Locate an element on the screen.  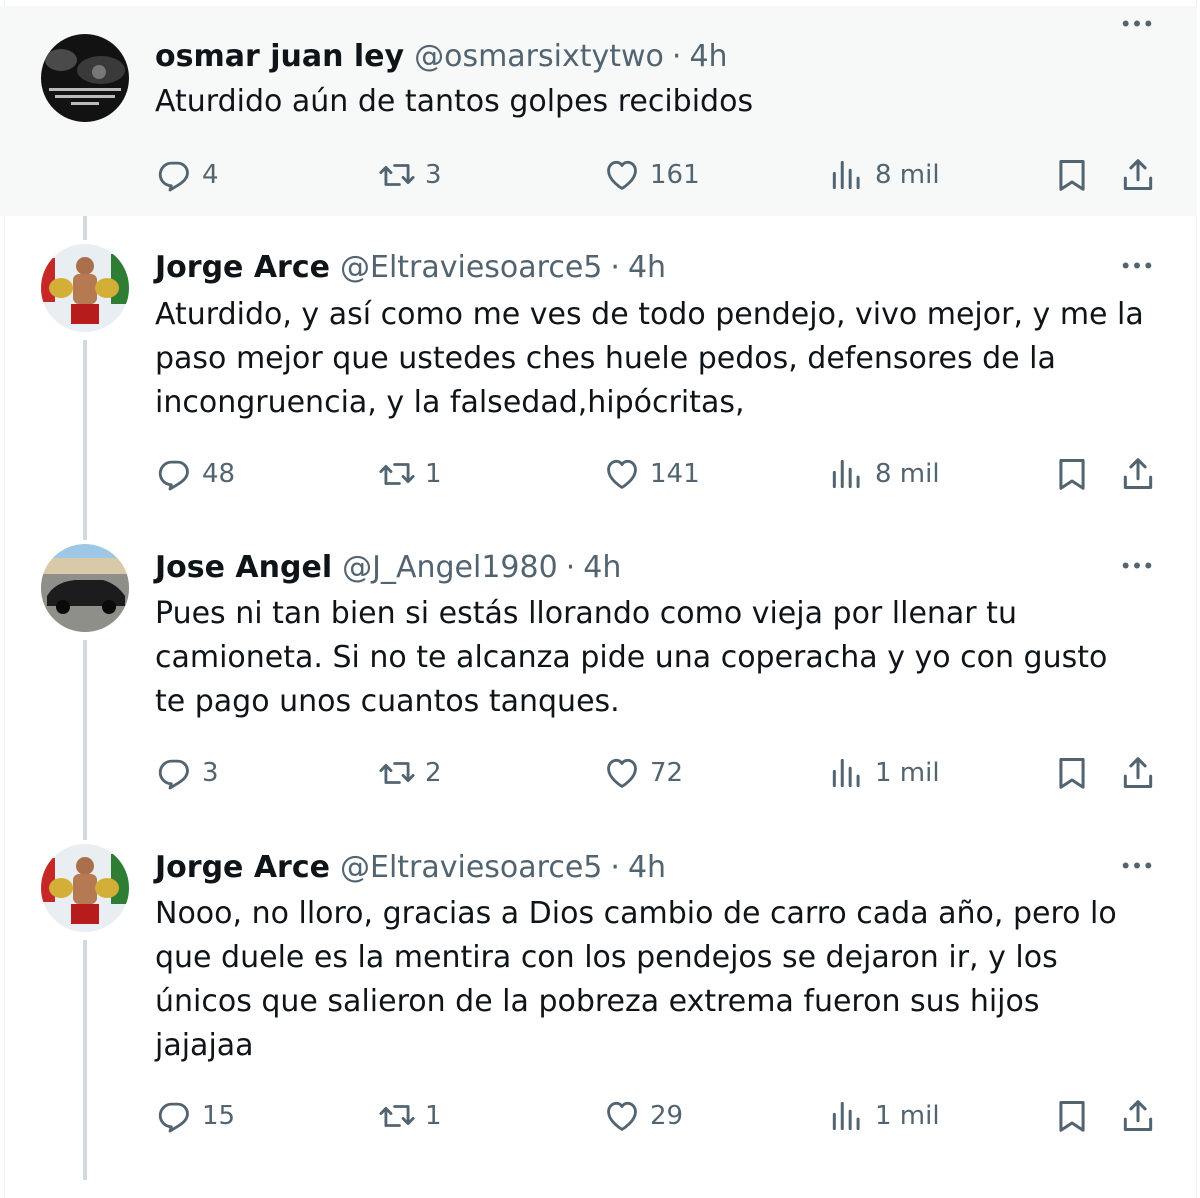
retweet-button: 3 is located at coordinates (410, 175).